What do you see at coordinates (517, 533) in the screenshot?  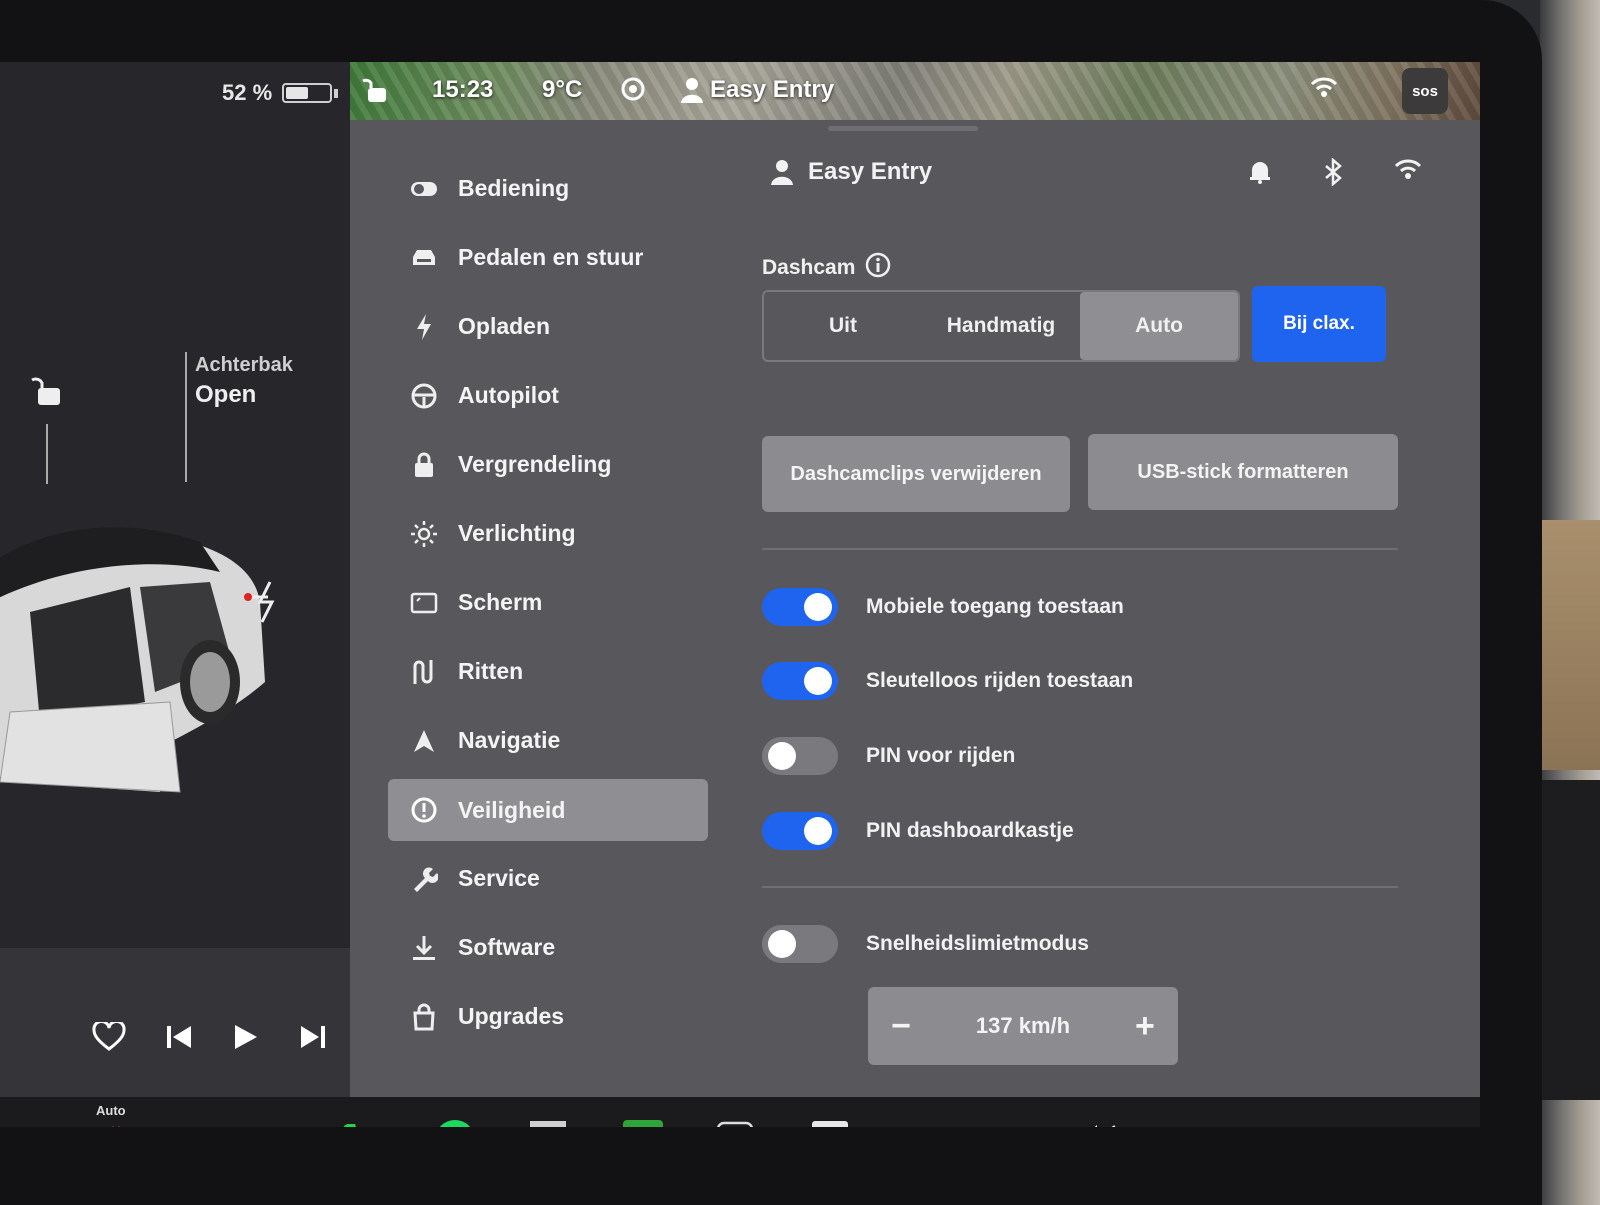 I see `nav-item-label: Verlichting` at bounding box center [517, 533].